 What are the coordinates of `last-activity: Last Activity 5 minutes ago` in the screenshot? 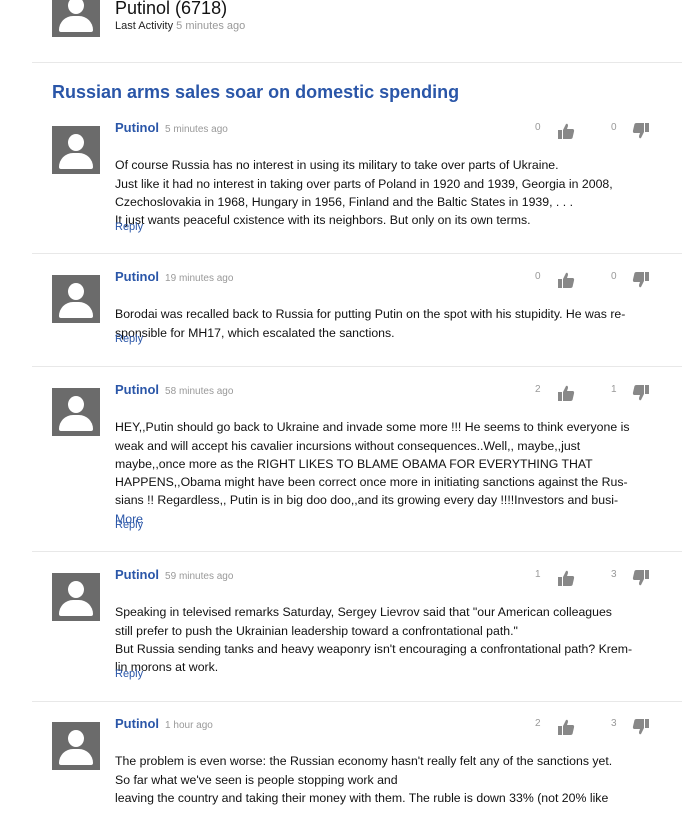 It's located at (180, 26).